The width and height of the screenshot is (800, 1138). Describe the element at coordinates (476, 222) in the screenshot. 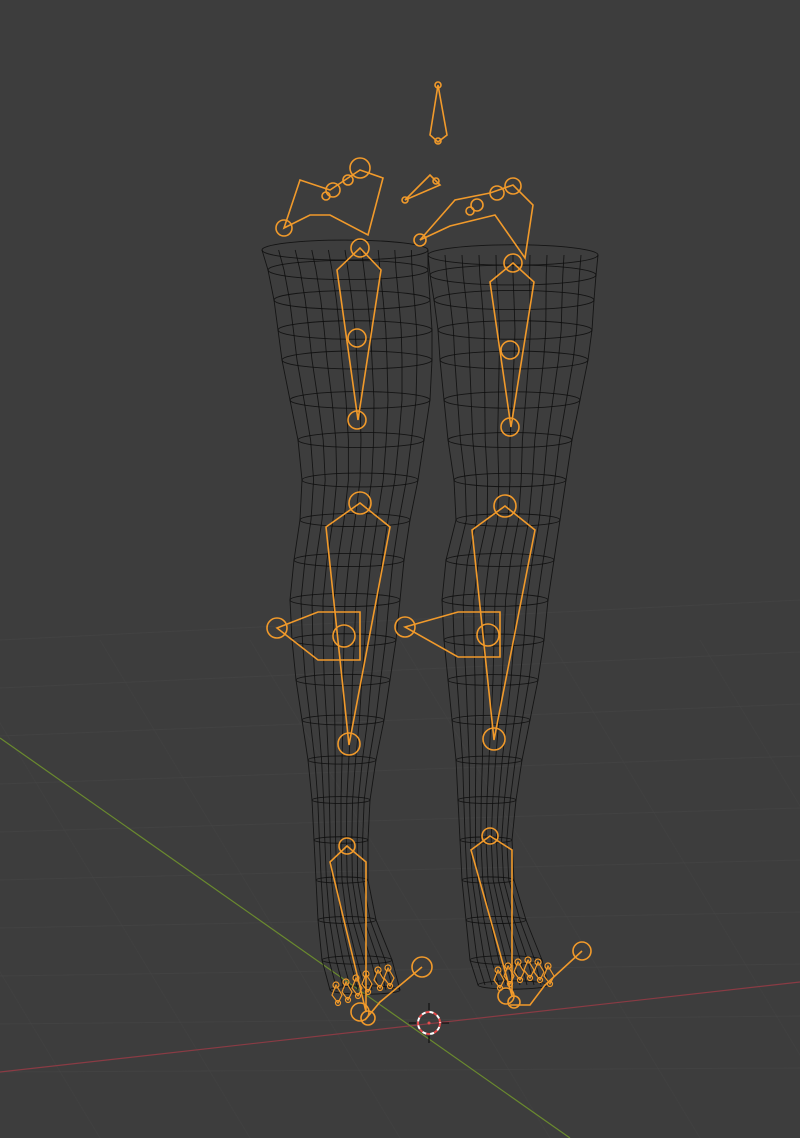

I see `right-hip-bone` at that location.